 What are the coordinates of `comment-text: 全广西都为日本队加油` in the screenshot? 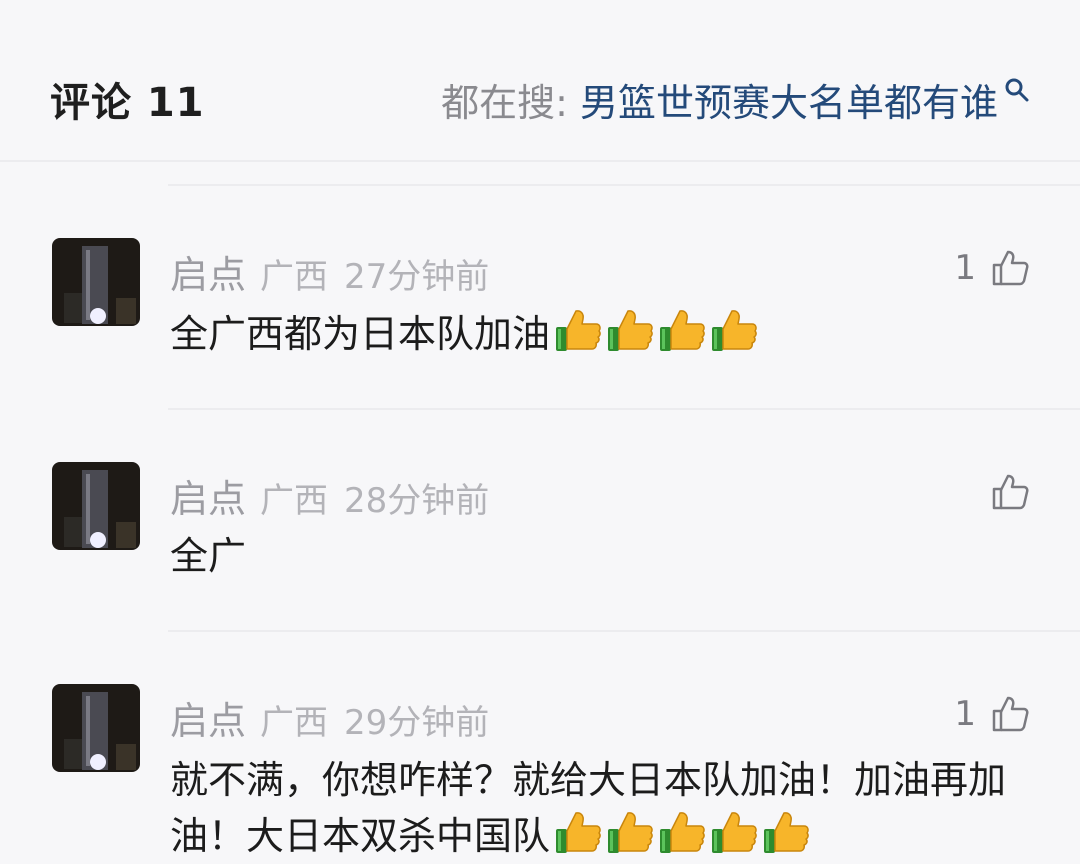 It's located at (605, 334).